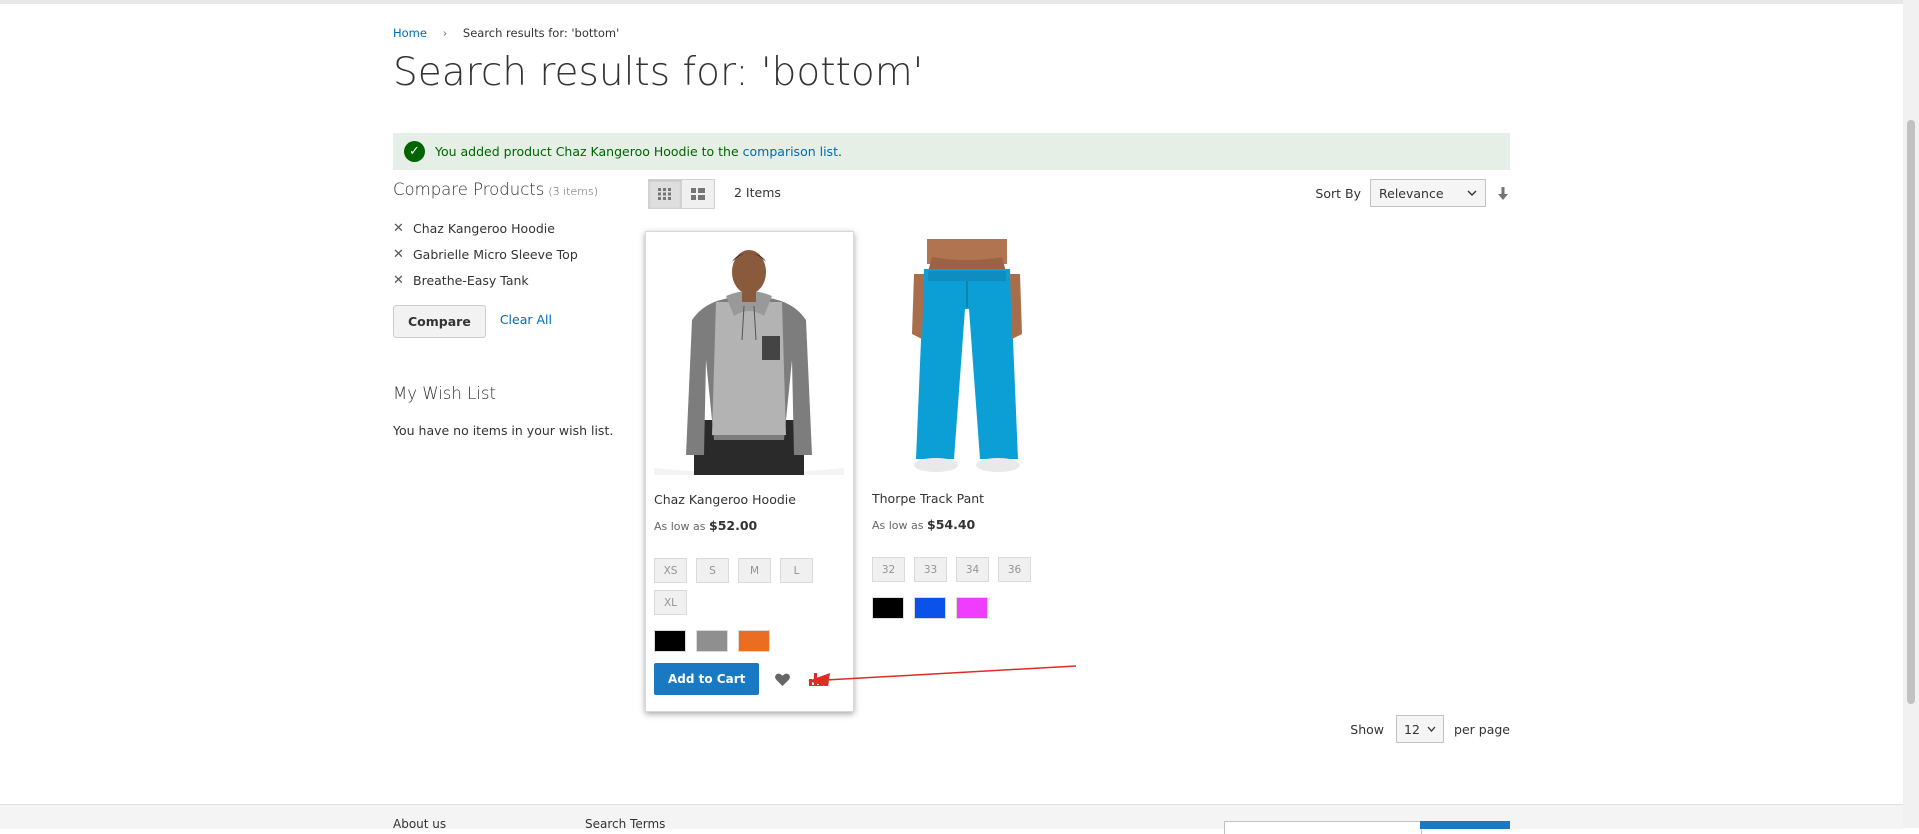 The width and height of the screenshot is (1919, 834). What do you see at coordinates (484, 228) in the screenshot?
I see `compare-item-name: Chaz Kangeroo Hoodie` at bounding box center [484, 228].